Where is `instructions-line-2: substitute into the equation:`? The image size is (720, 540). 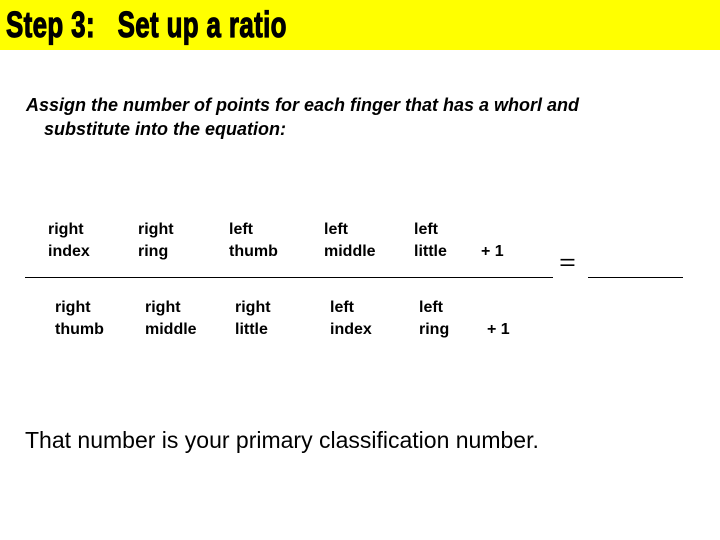
instructions-line-2: substitute into the equation: is located at coordinates (165, 129).